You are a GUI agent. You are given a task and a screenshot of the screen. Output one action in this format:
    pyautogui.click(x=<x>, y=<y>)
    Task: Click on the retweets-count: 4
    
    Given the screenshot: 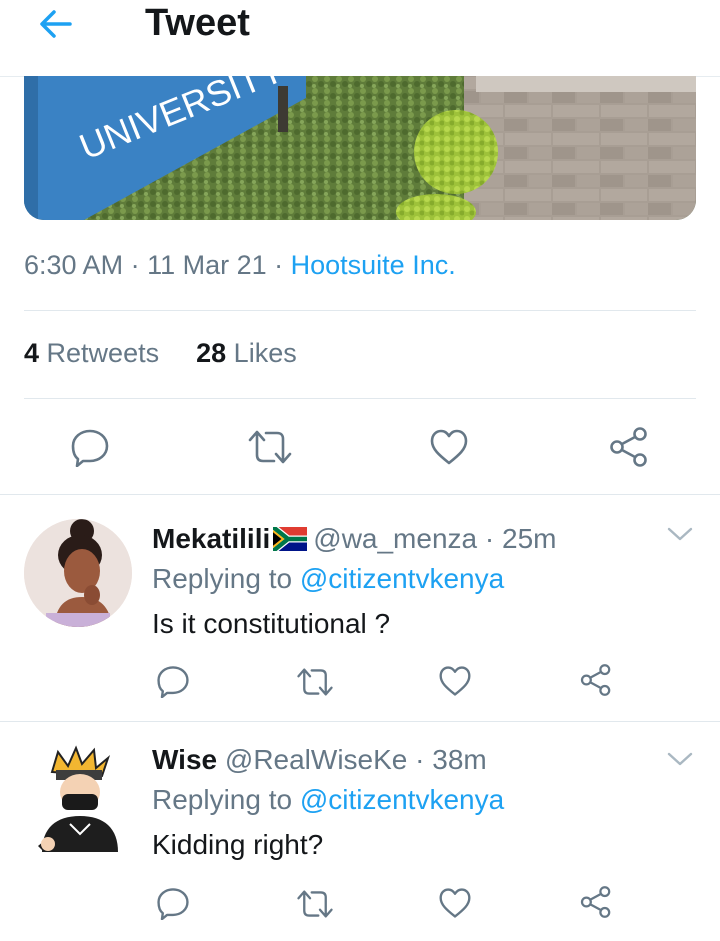 What is the action you would take?
    pyautogui.click(x=32, y=353)
    